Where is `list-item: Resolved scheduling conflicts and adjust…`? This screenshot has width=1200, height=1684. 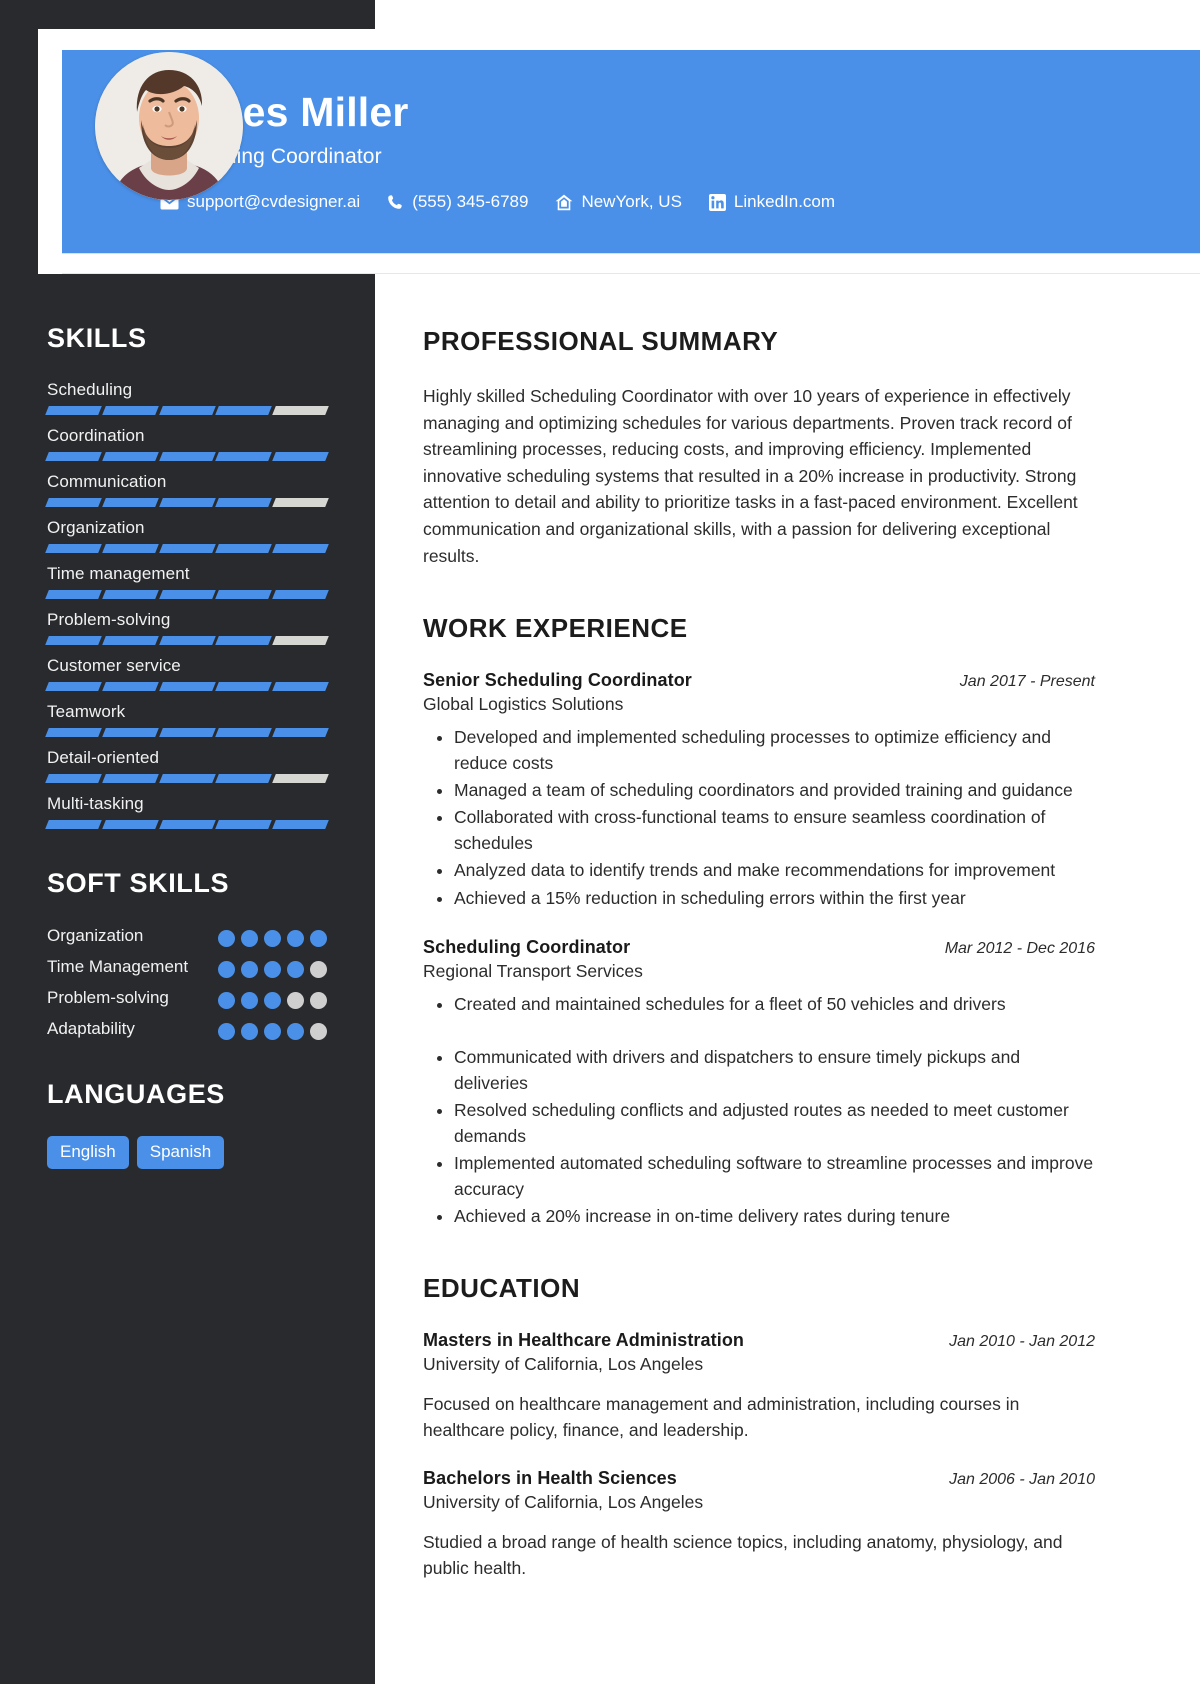
list-item: Resolved scheduling conflicts and adjust… is located at coordinates (774, 1123).